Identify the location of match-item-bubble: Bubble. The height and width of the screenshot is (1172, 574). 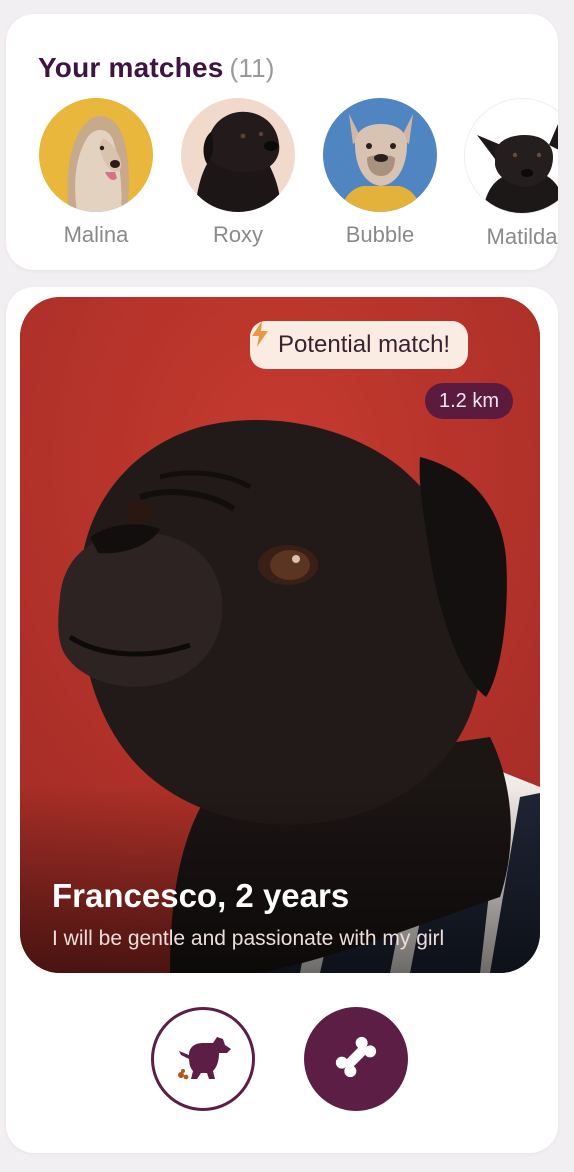
(380, 173).